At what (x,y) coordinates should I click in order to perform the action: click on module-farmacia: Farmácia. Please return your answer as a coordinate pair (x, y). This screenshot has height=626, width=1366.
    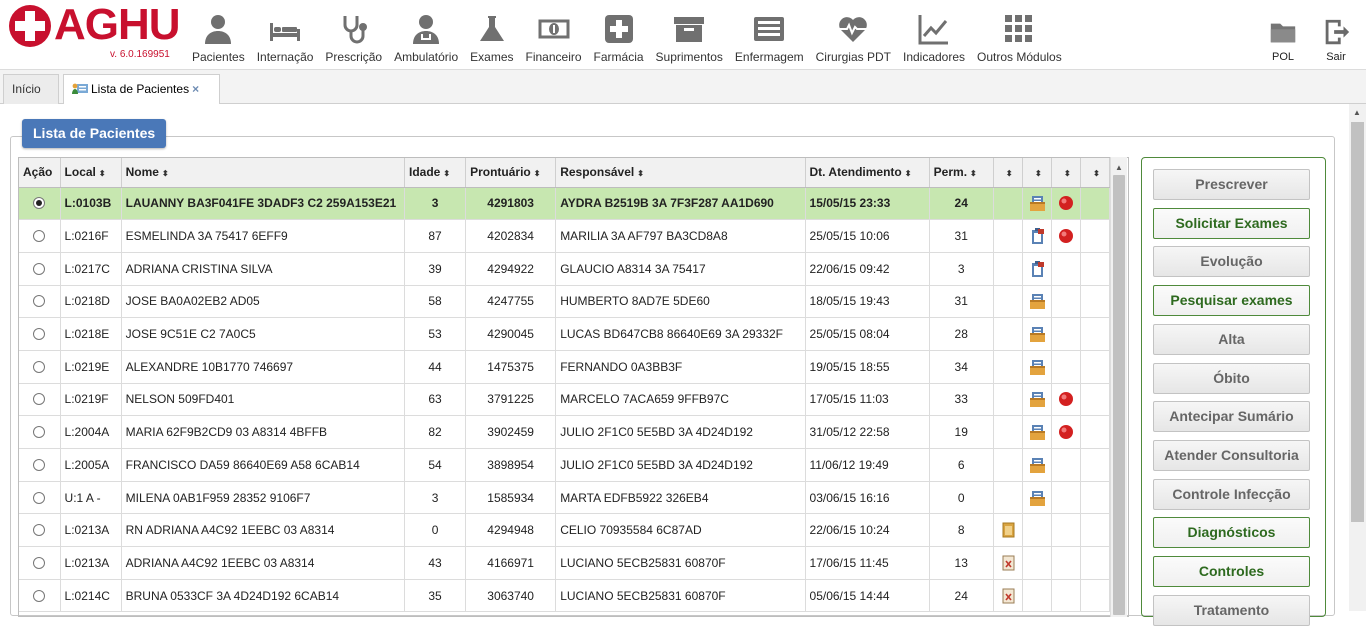
    Looking at the image, I should click on (619, 35).